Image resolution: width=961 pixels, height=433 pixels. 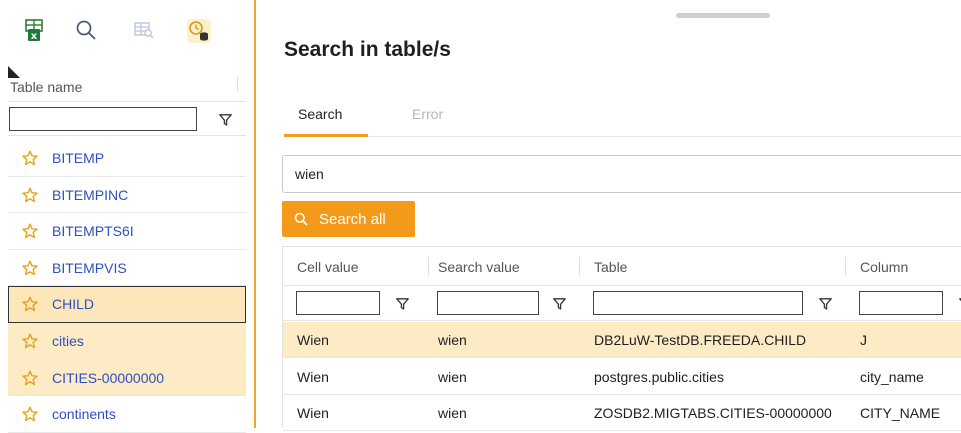 What do you see at coordinates (68, 340) in the screenshot?
I see `table-list-item-label: cities` at bounding box center [68, 340].